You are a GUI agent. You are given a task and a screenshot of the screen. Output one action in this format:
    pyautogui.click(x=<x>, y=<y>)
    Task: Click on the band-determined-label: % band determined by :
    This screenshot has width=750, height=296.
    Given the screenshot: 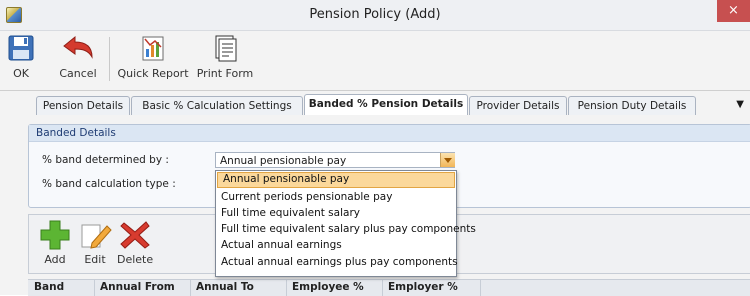 What is the action you would take?
    pyautogui.click(x=105, y=160)
    